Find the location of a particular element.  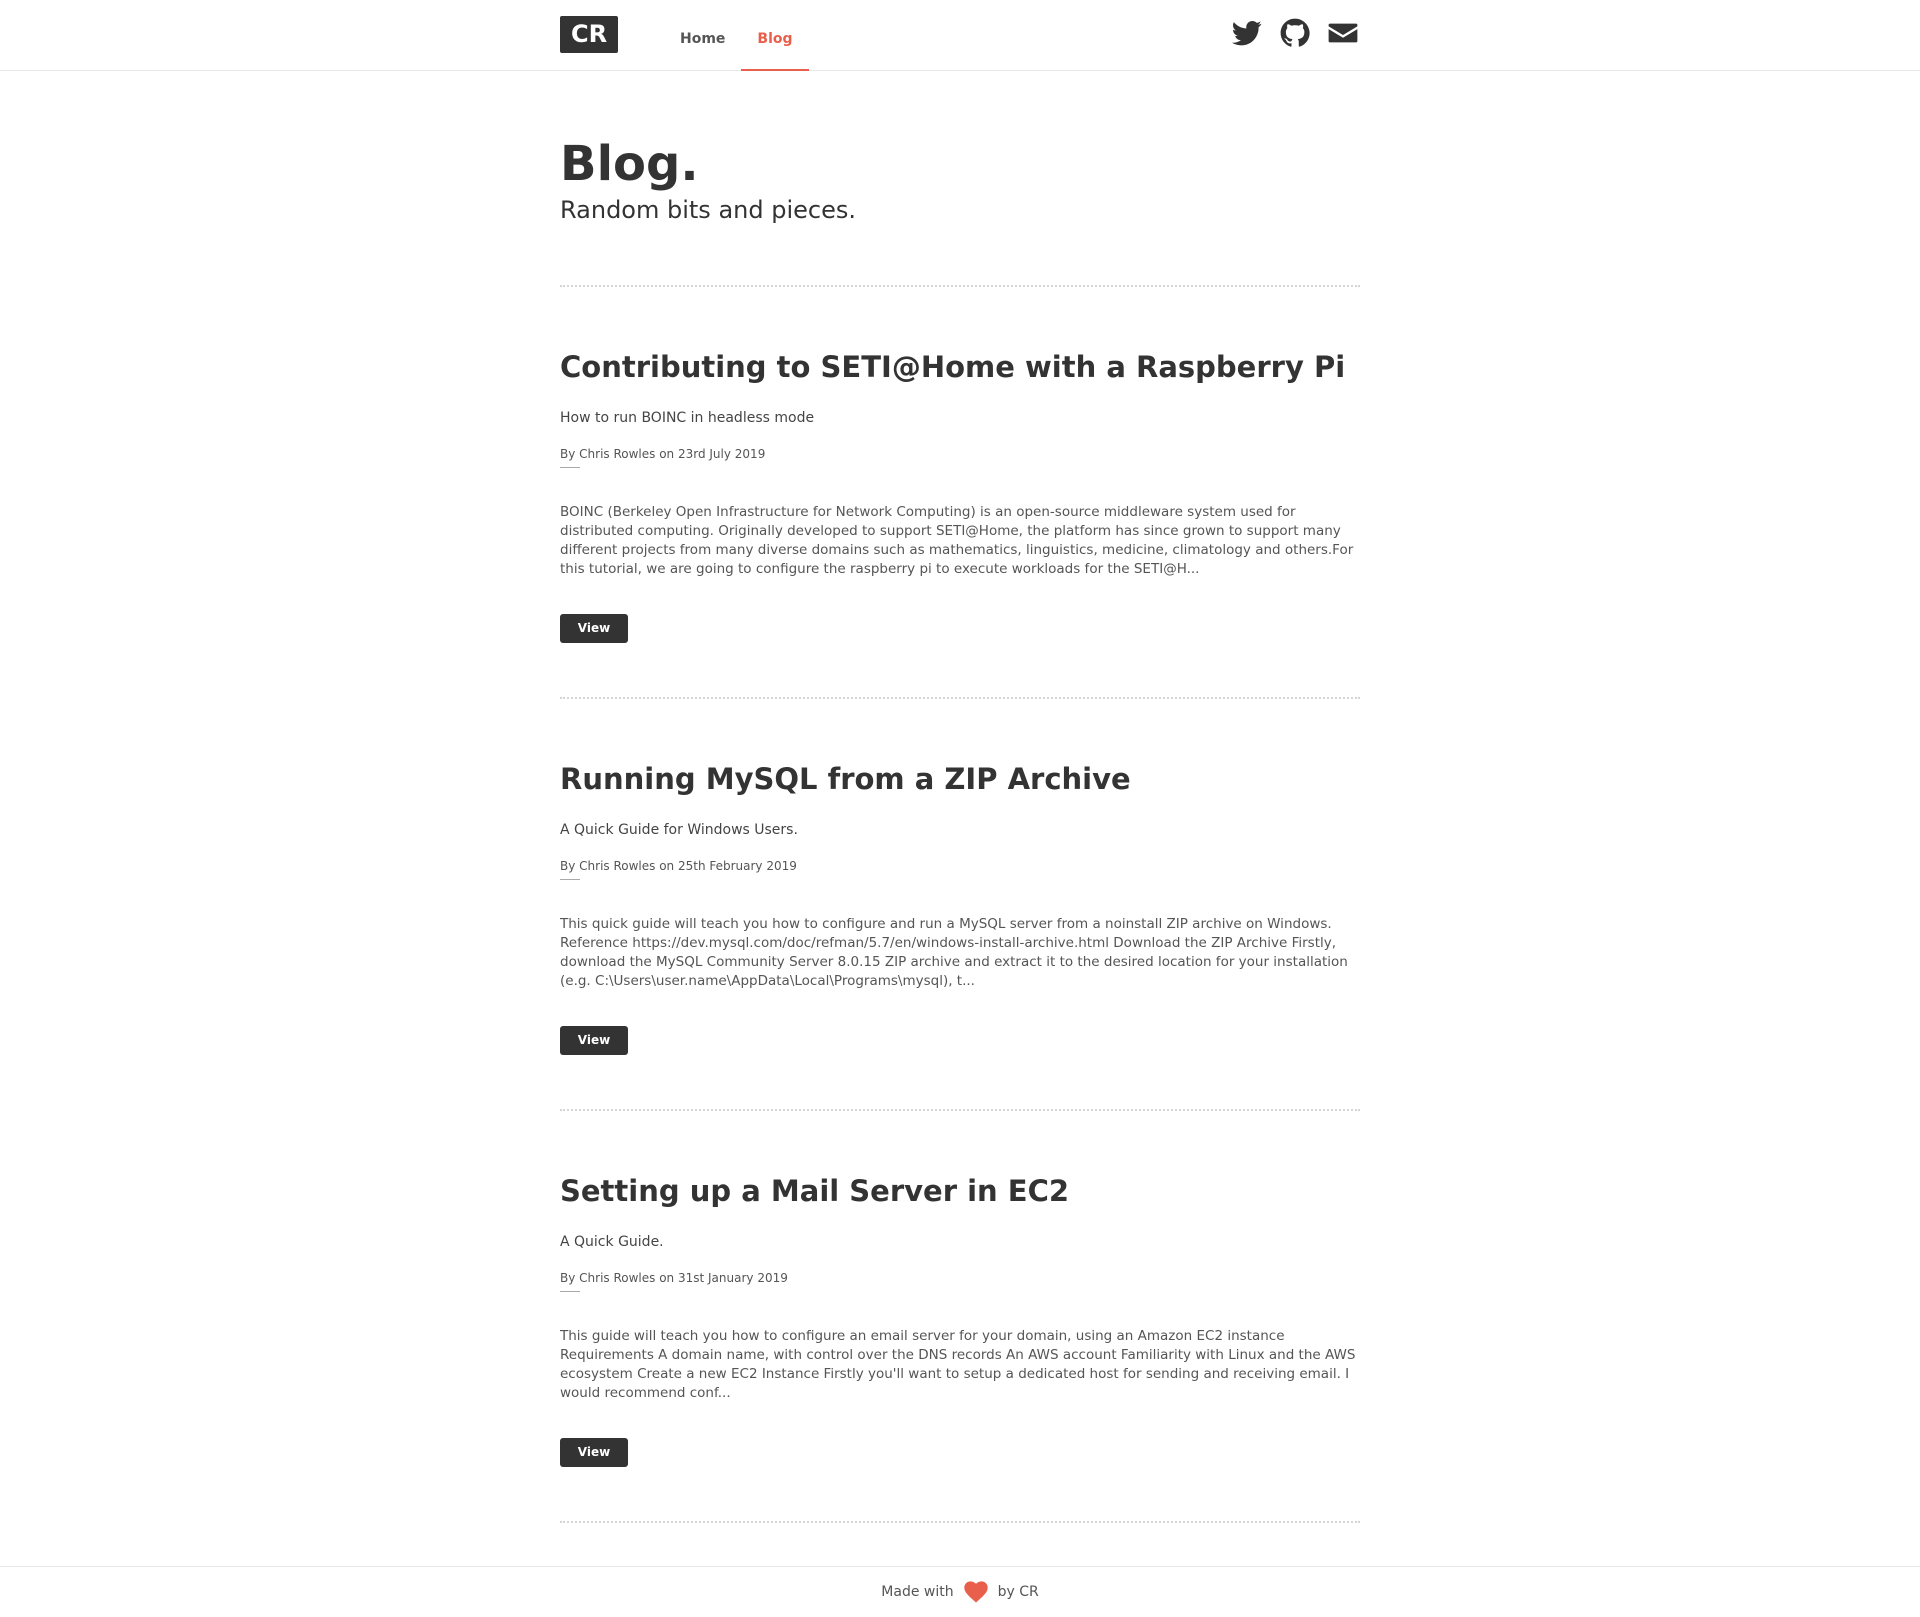

footer-by: by CR is located at coordinates (1018, 1592).